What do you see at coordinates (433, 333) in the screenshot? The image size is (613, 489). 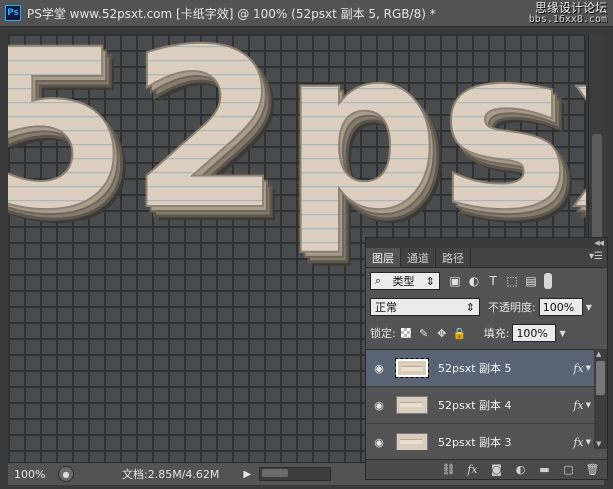 I see `lock-icons: ✎ ✥ 🔒` at bounding box center [433, 333].